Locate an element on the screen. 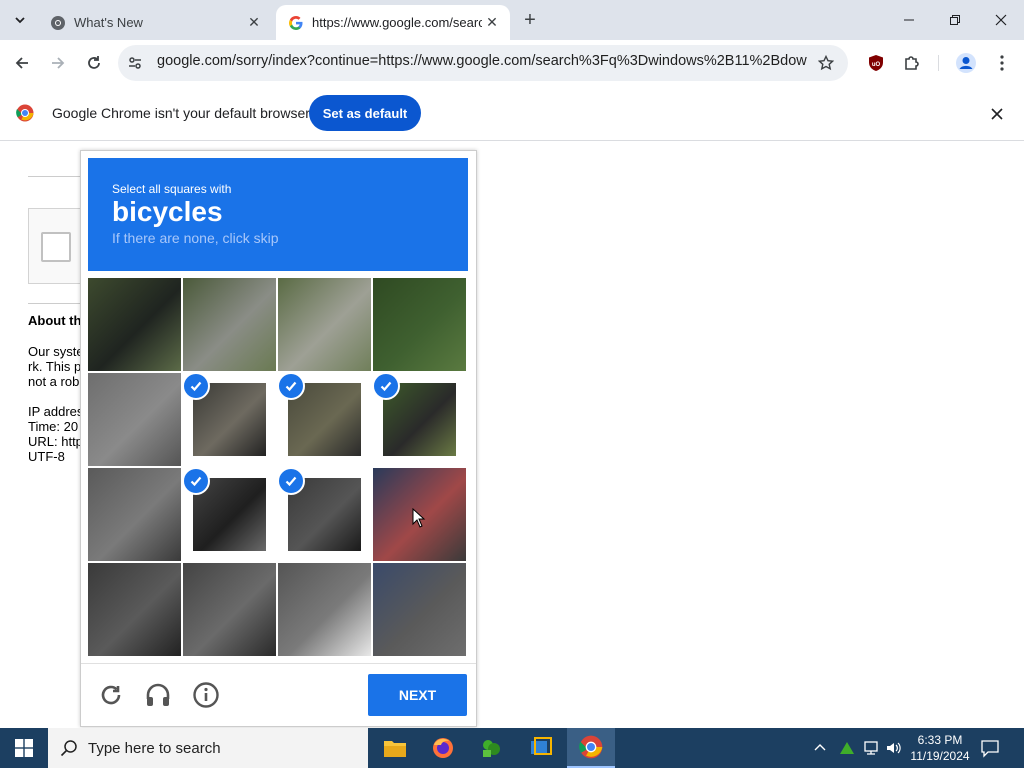  recaptcha-checkbox is located at coordinates (56, 247).